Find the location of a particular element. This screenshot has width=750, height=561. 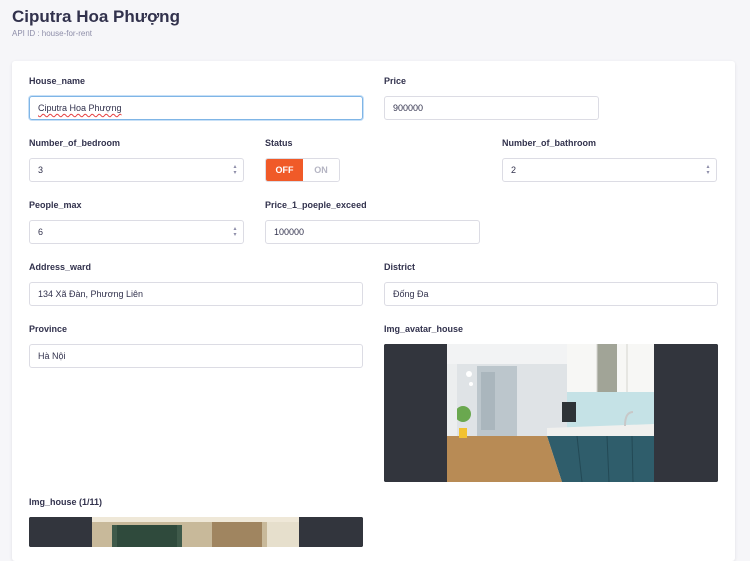

district-input: Đống Đa is located at coordinates (551, 294).